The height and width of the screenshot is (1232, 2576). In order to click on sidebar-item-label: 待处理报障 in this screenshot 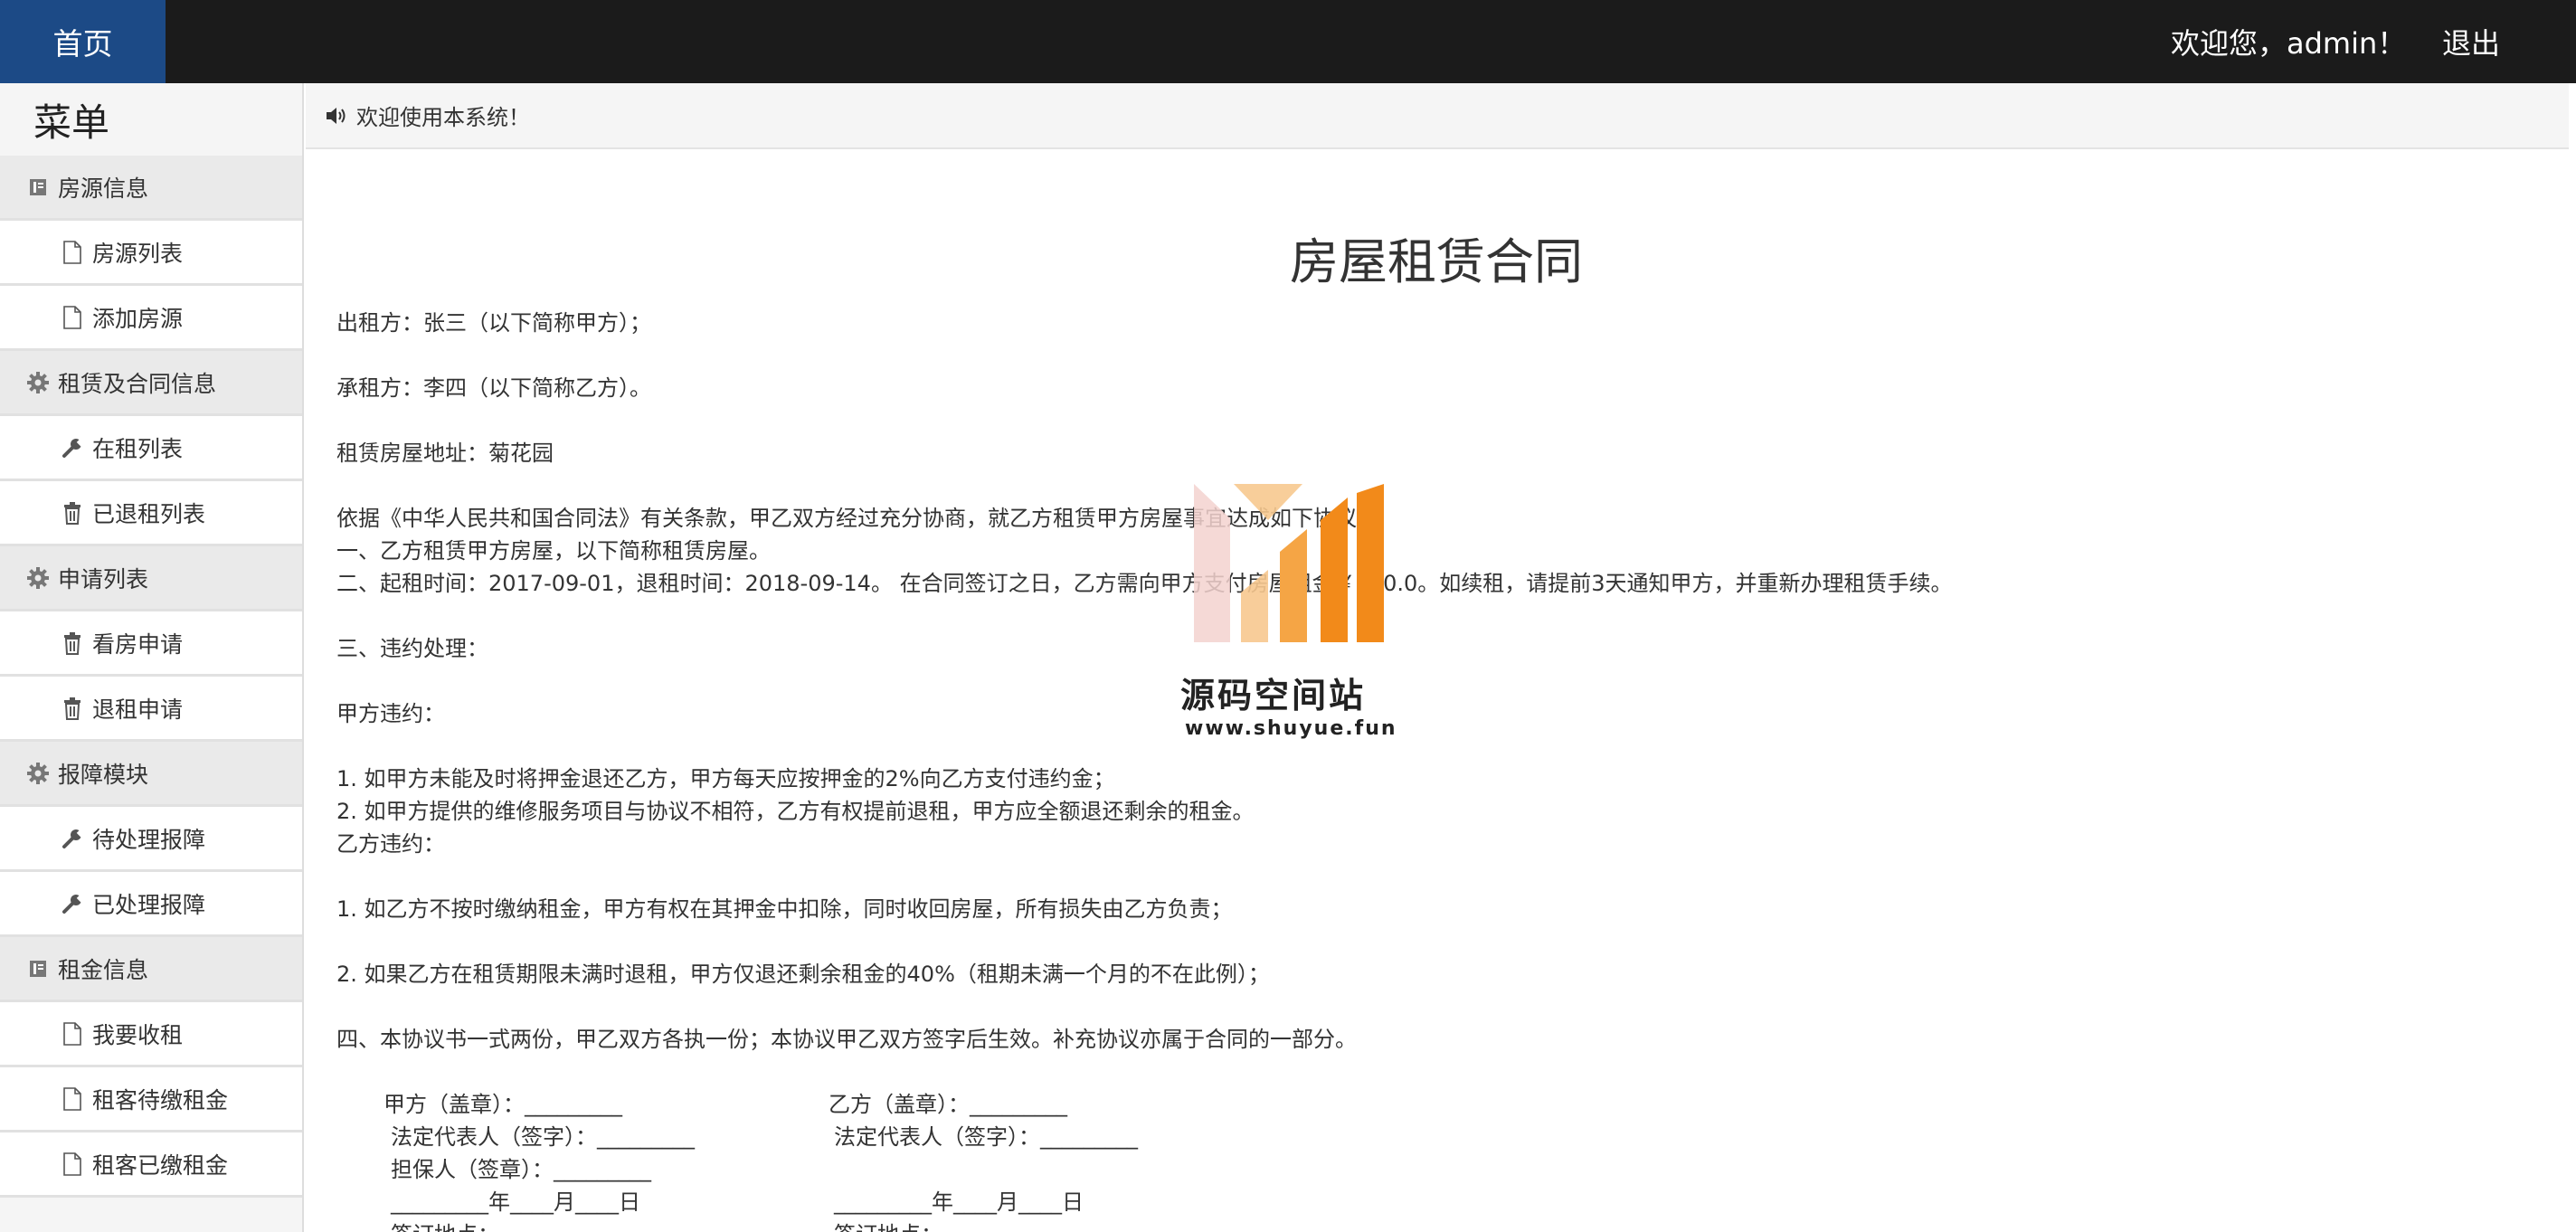, I will do `click(149, 839)`.